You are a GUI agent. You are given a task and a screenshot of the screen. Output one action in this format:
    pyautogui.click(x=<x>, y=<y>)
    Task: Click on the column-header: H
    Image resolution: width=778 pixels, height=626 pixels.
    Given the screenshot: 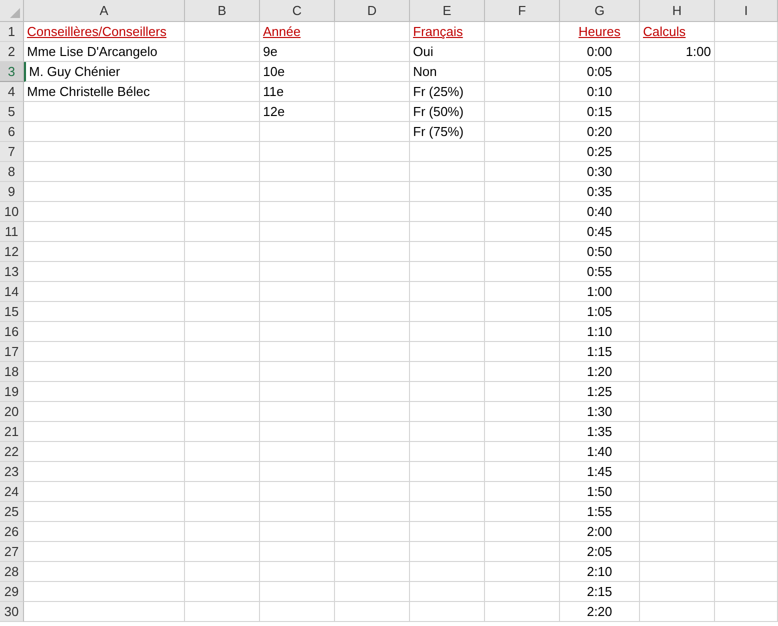 What is the action you would take?
    pyautogui.click(x=677, y=11)
    